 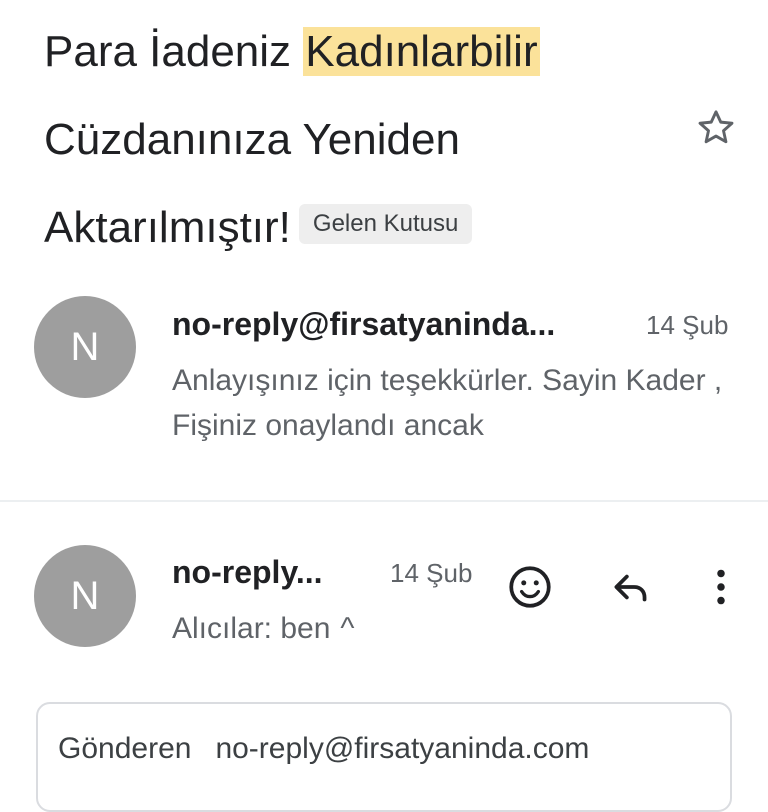 What do you see at coordinates (347, 628) in the screenshot?
I see `chevron-up-icon: ^` at bounding box center [347, 628].